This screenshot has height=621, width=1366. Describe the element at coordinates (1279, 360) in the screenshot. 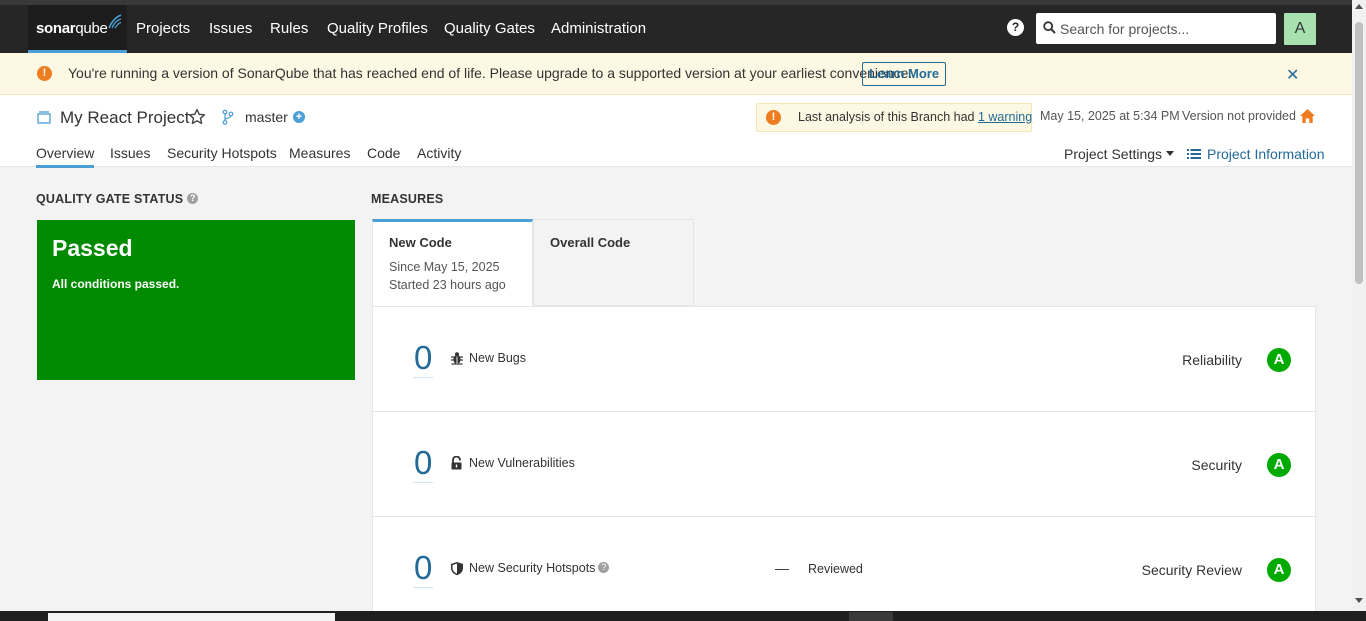

I see `reliability-rating: A` at that location.